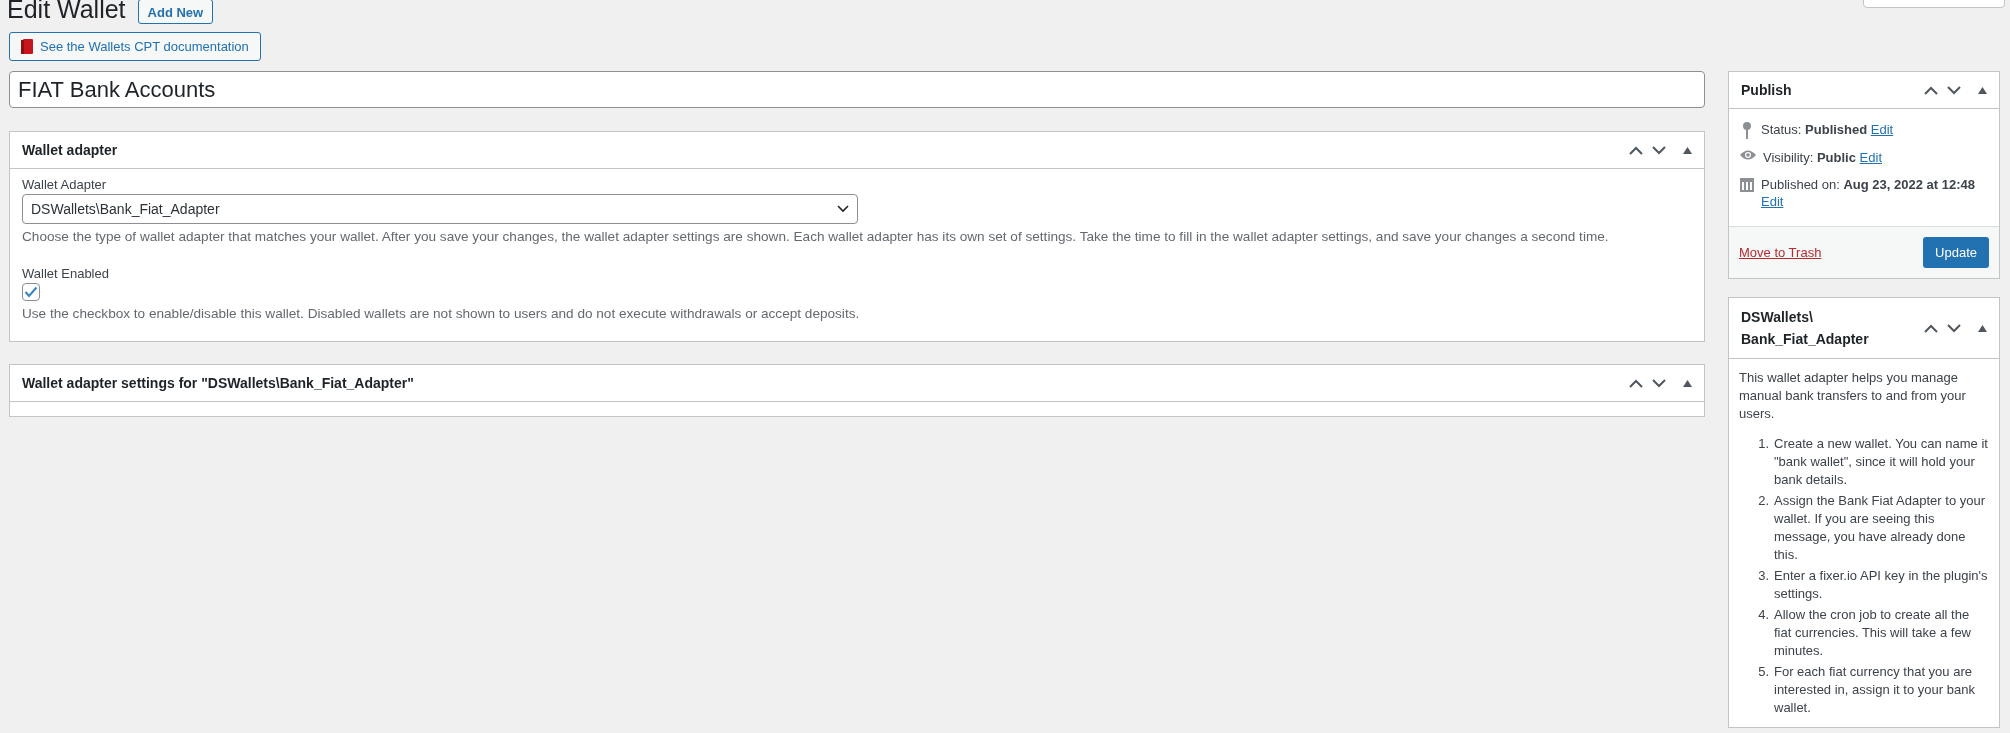  Describe the element at coordinates (1822, 157) in the screenshot. I see `publish-info: Visibility: Public Edit` at that location.